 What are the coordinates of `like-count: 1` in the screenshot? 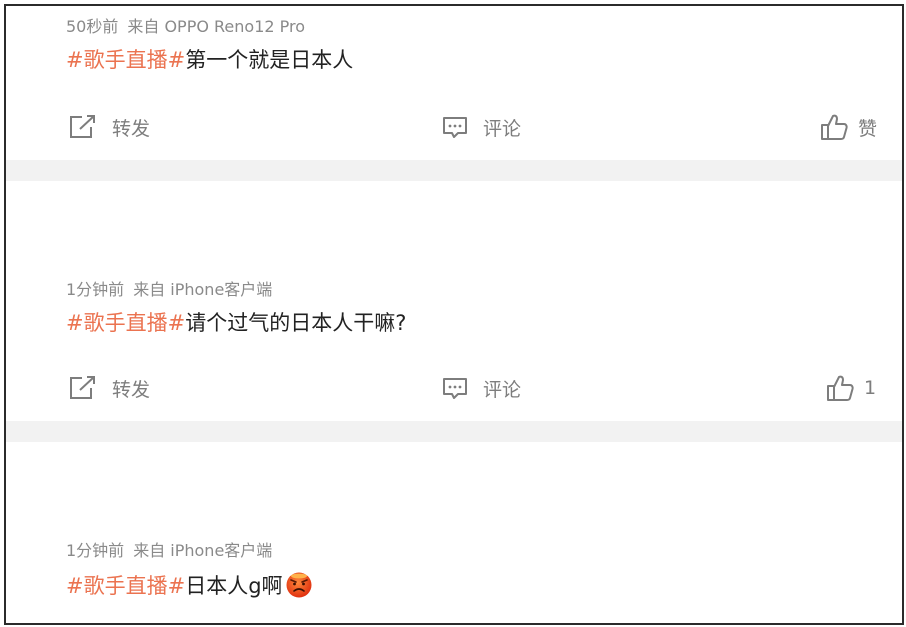 It's located at (870, 388).